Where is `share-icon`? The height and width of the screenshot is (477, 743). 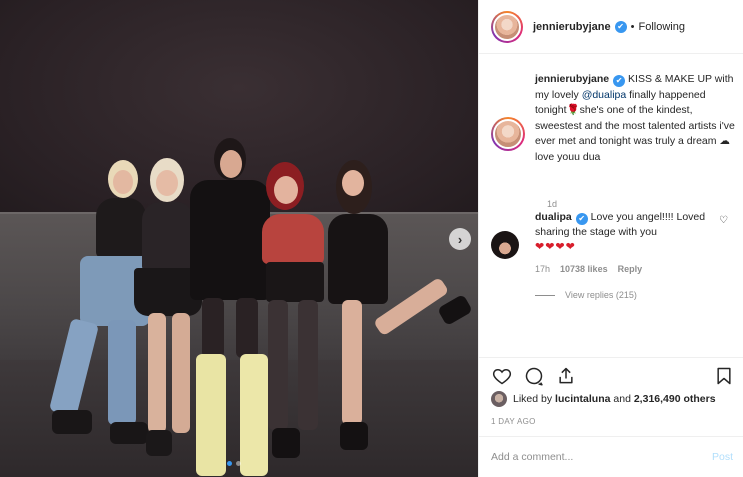 share-icon is located at coordinates (566, 376).